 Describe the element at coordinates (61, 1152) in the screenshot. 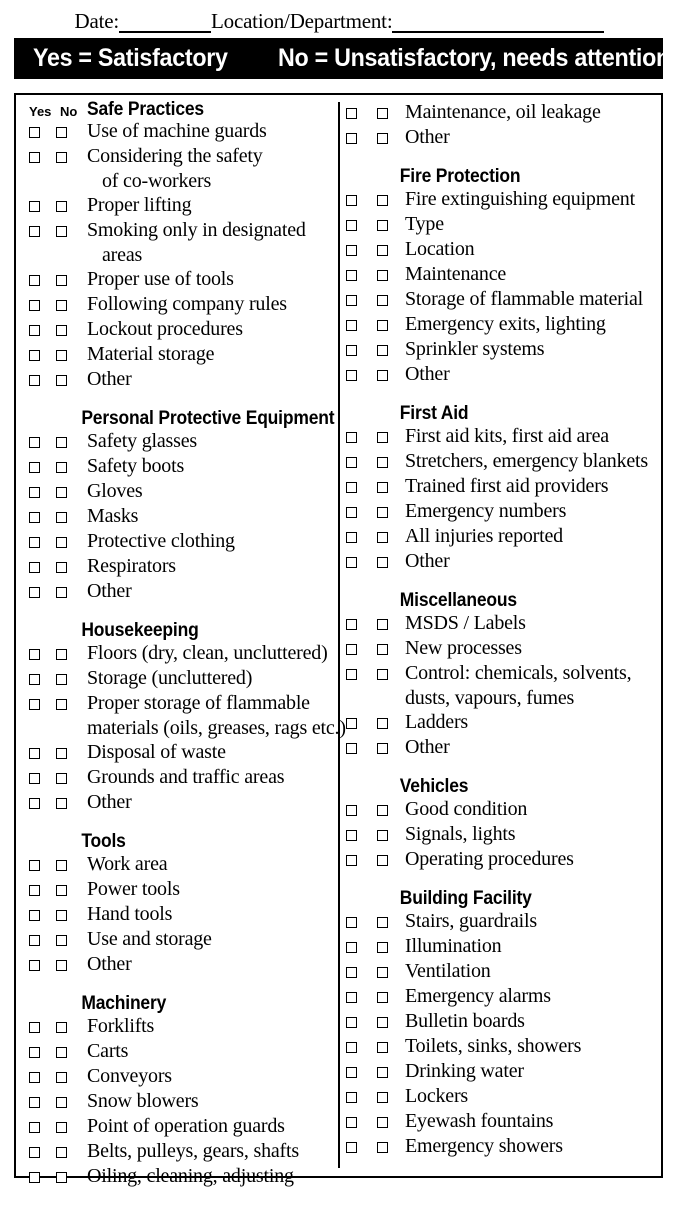

I see `checkbox-no-belts-pulleys-gears-shafts` at that location.